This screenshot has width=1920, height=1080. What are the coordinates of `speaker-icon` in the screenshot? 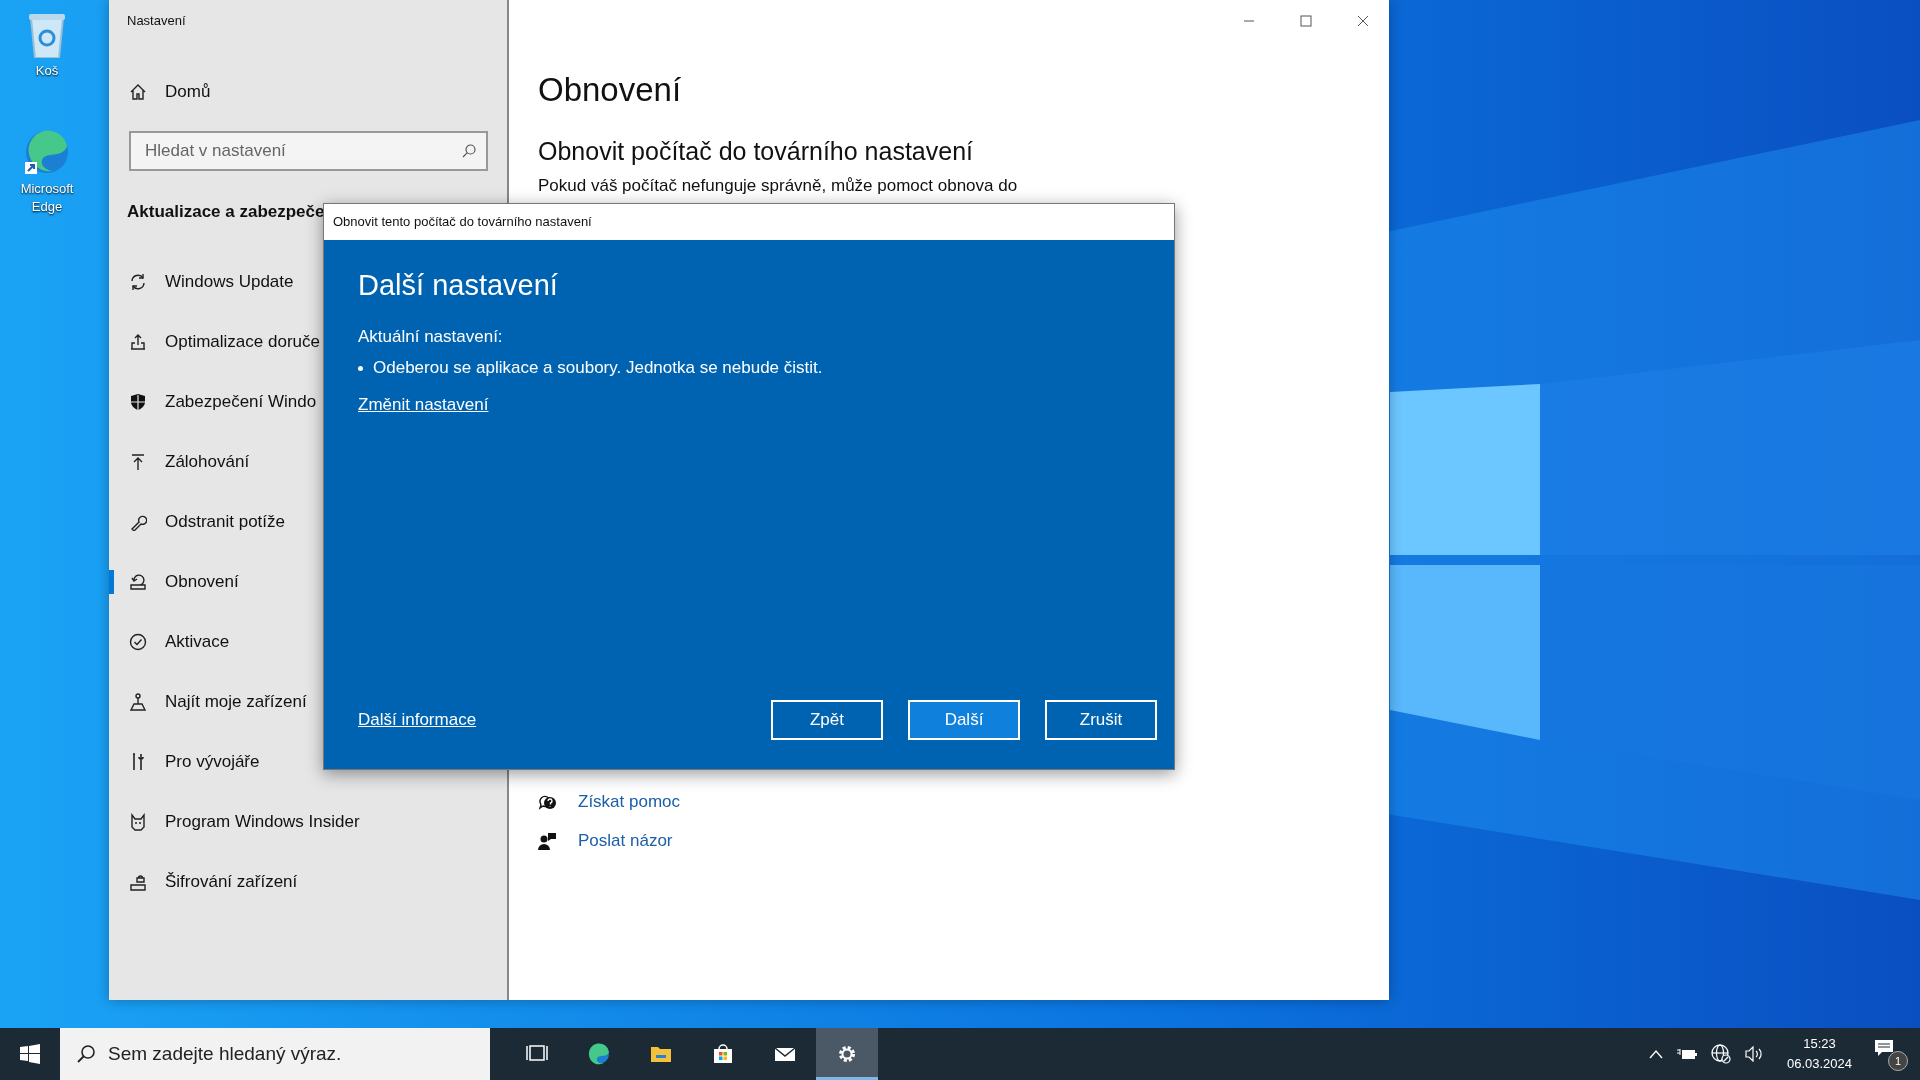 It's located at (1754, 1054).